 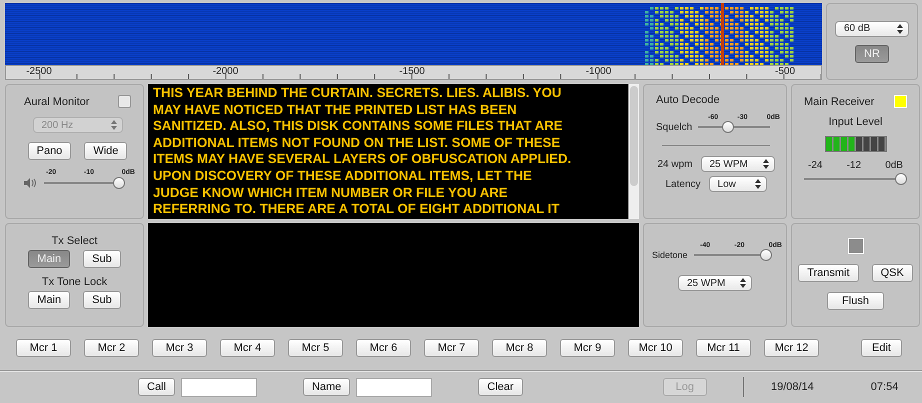 I want to click on decoded-text-line: ADDITIONAL ITEMS NOT FOUND ON THE LIST. SOME OF THESE, so click(x=356, y=143).